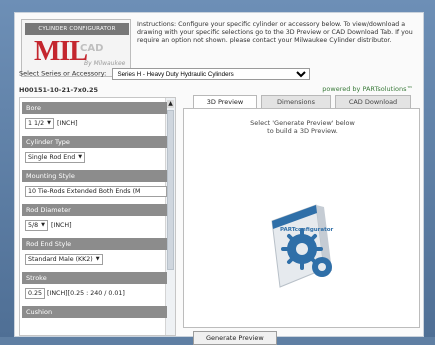  I want to click on rod-end-style-value: Standard Male (KK2), so click(60, 259).